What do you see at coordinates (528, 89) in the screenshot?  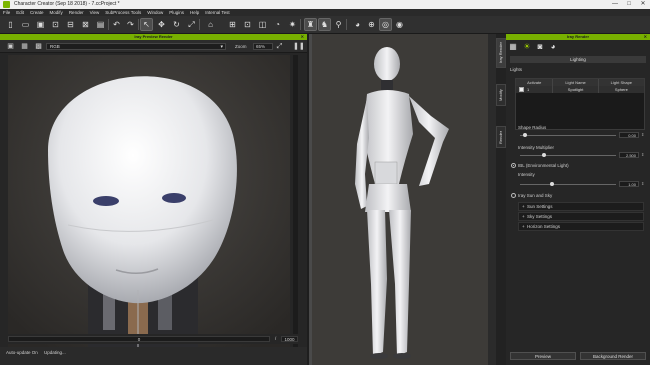 I see `activate-value: 1` at bounding box center [528, 89].